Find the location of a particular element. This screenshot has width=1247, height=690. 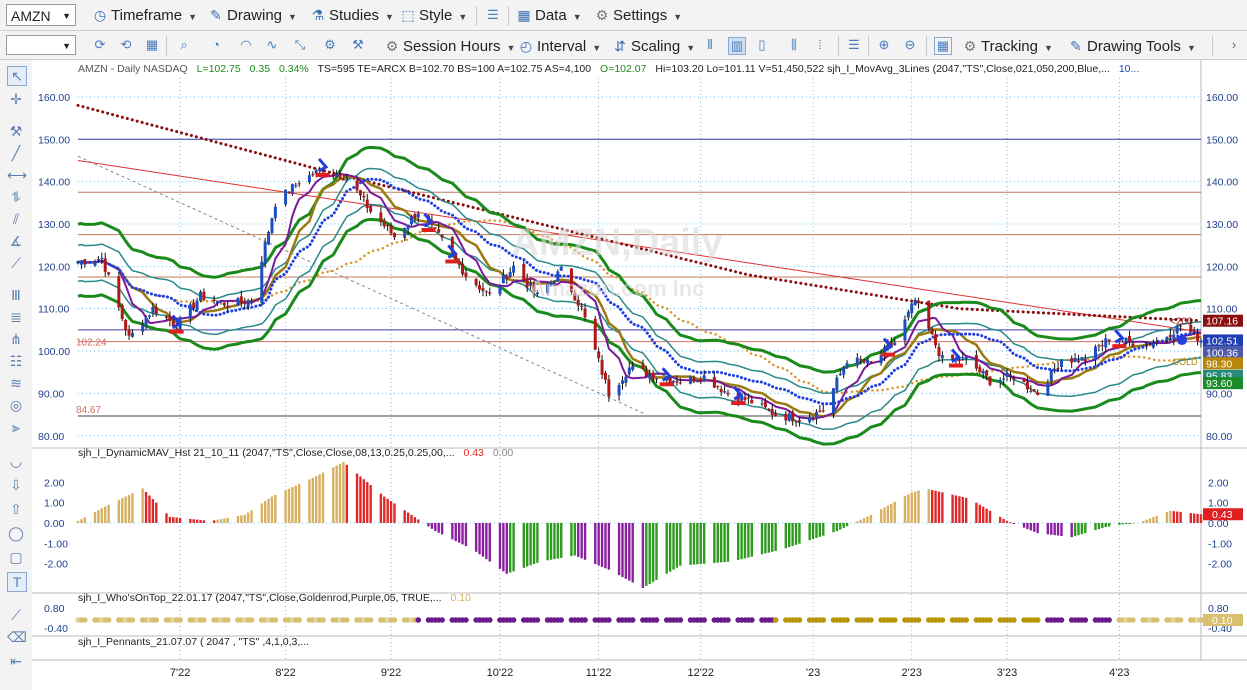

fib-circle-icon: ◎ is located at coordinates (16, 405).